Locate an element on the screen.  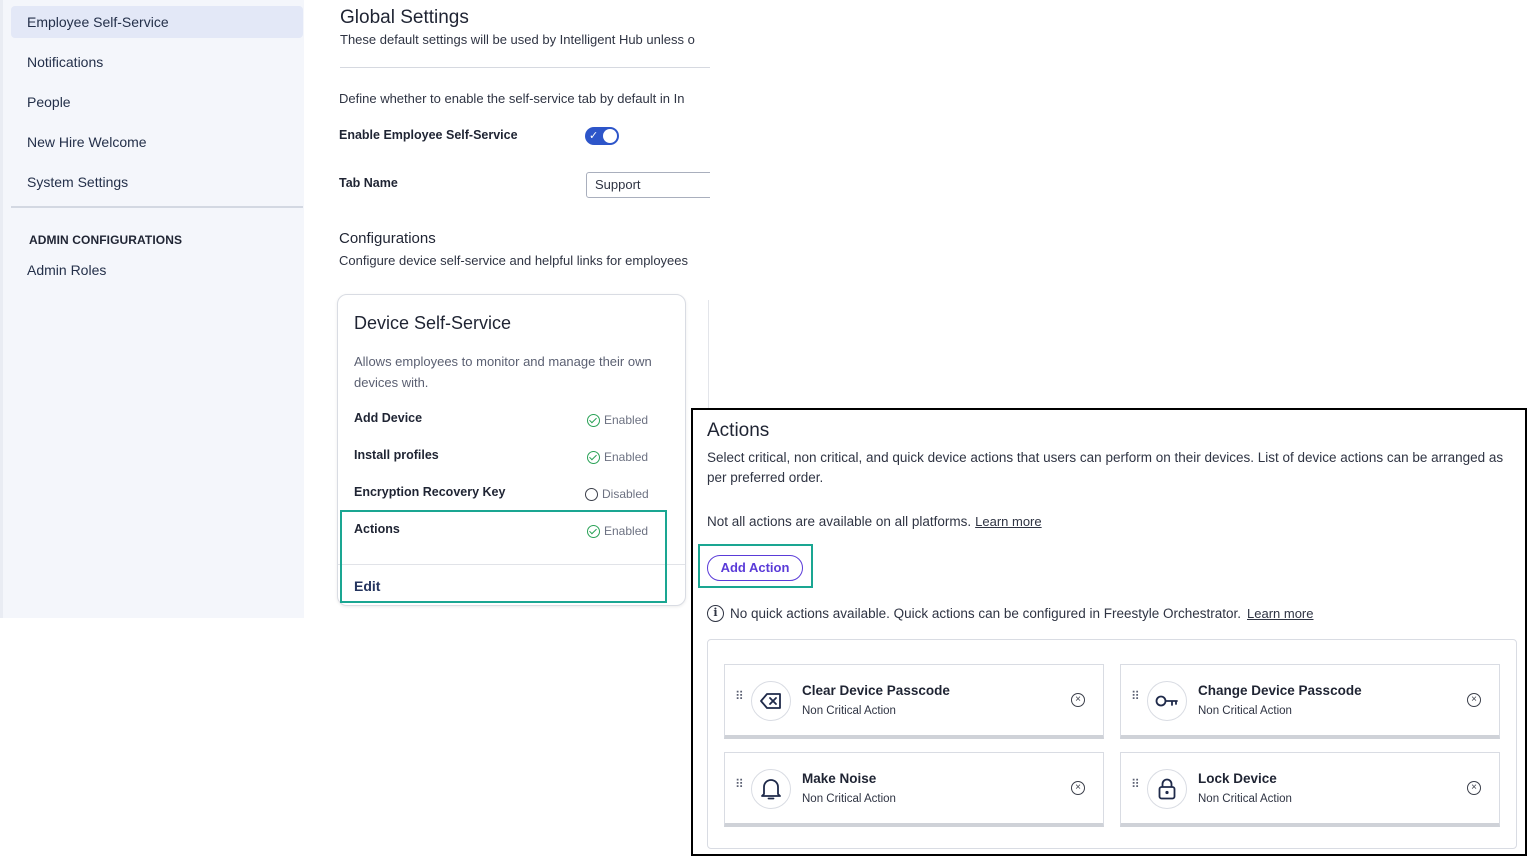
info-icon: i is located at coordinates (715, 613).